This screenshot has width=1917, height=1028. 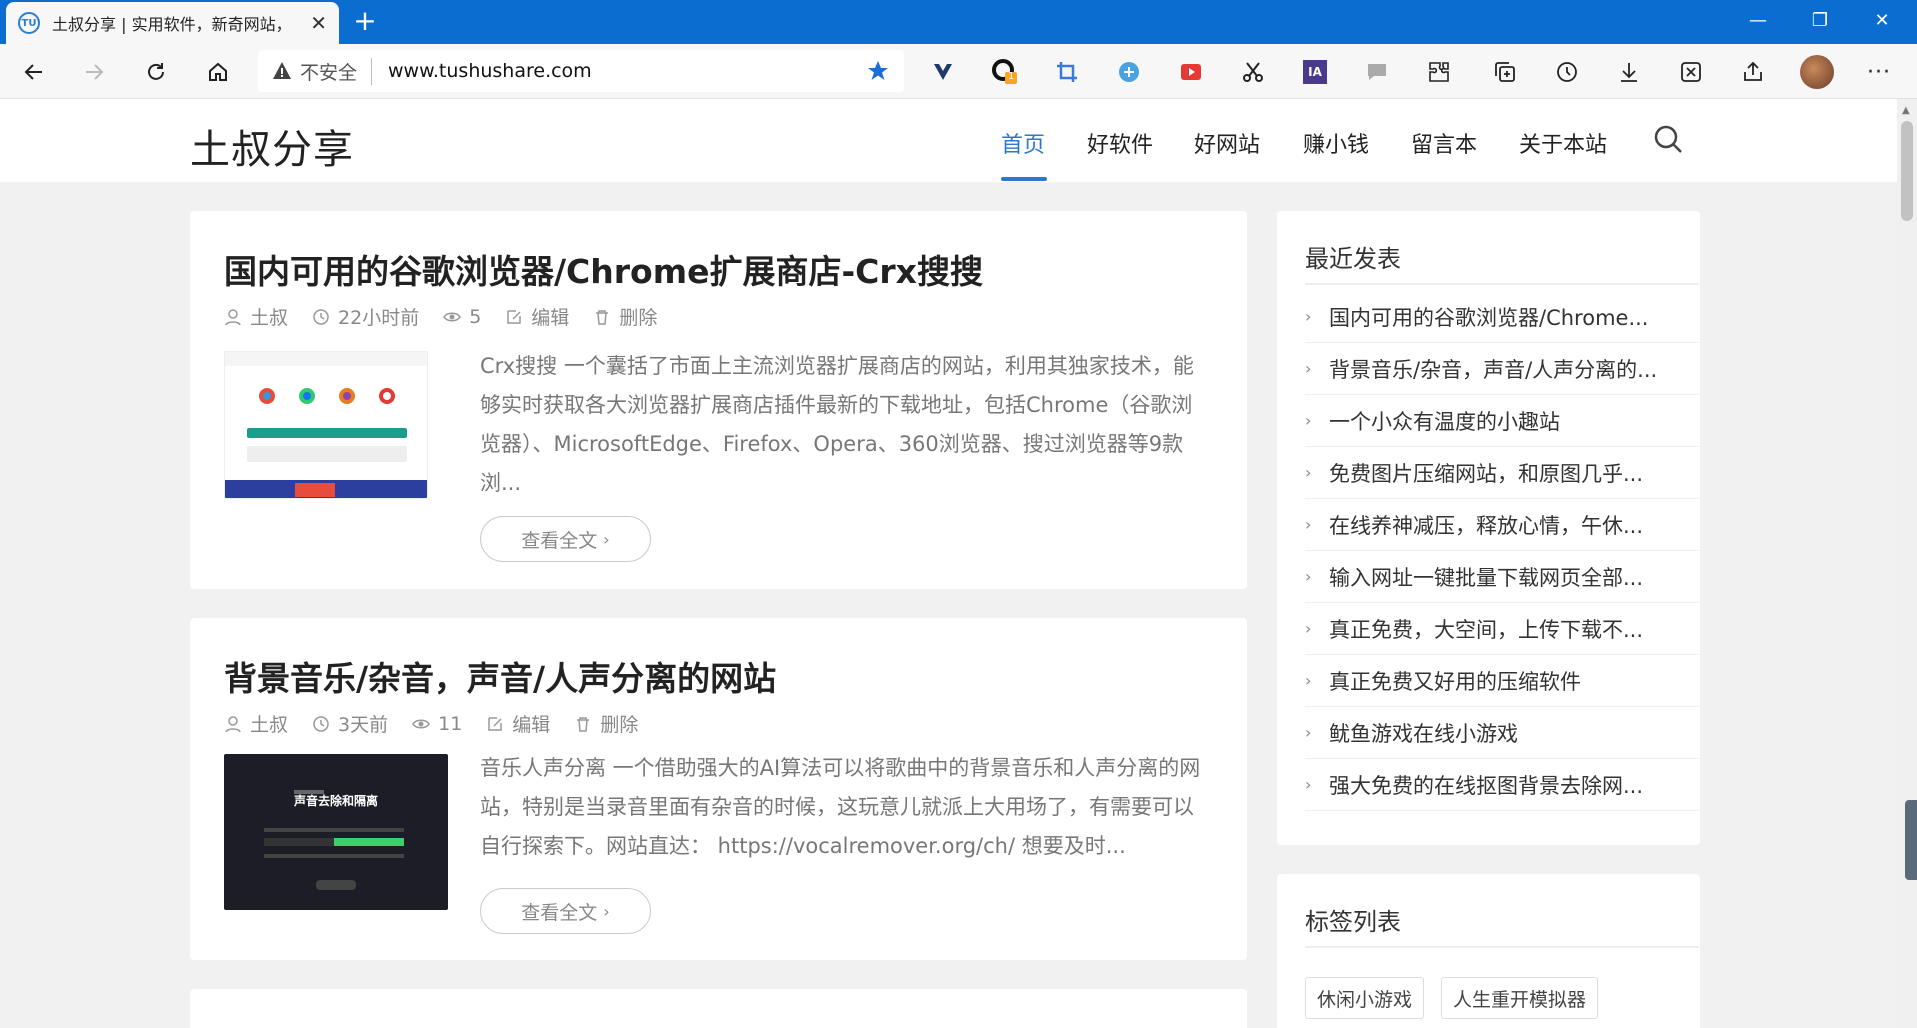 What do you see at coordinates (1879, 72) in the screenshot?
I see `more-menu-icon: ···` at bounding box center [1879, 72].